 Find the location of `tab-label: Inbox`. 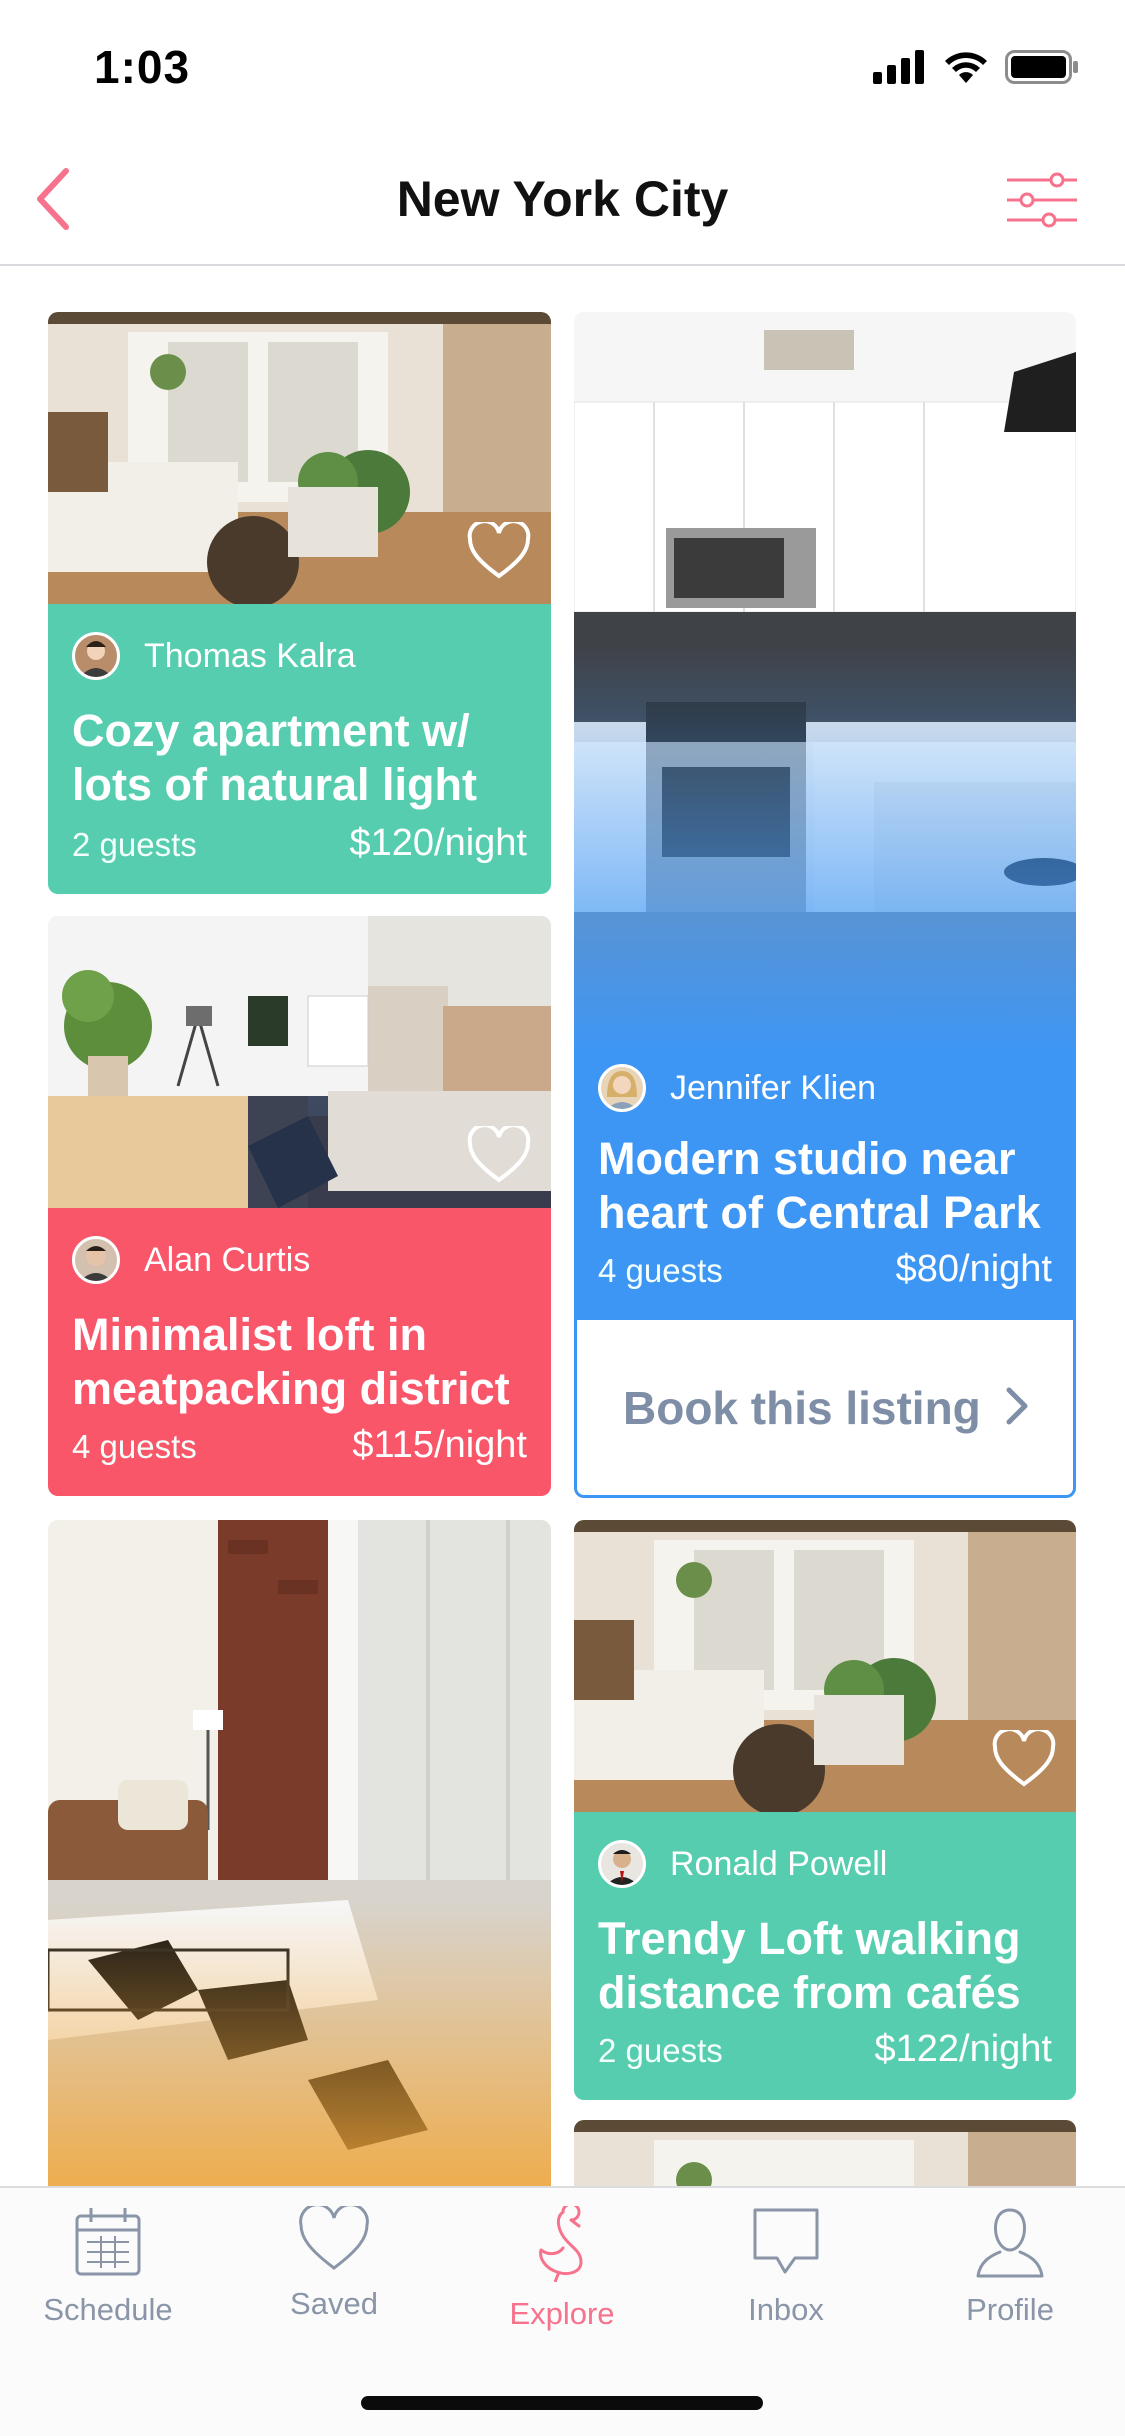

tab-label: Inbox is located at coordinates (786, 2309).